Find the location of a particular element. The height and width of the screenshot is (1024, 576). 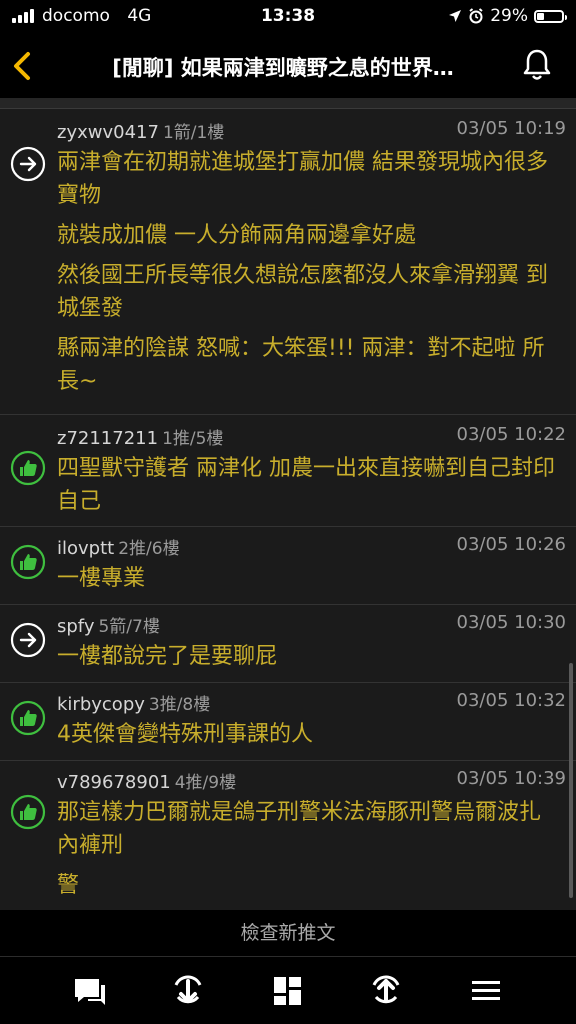

comment-score: 5箭/7樓 is located at coordinates (129, 627).